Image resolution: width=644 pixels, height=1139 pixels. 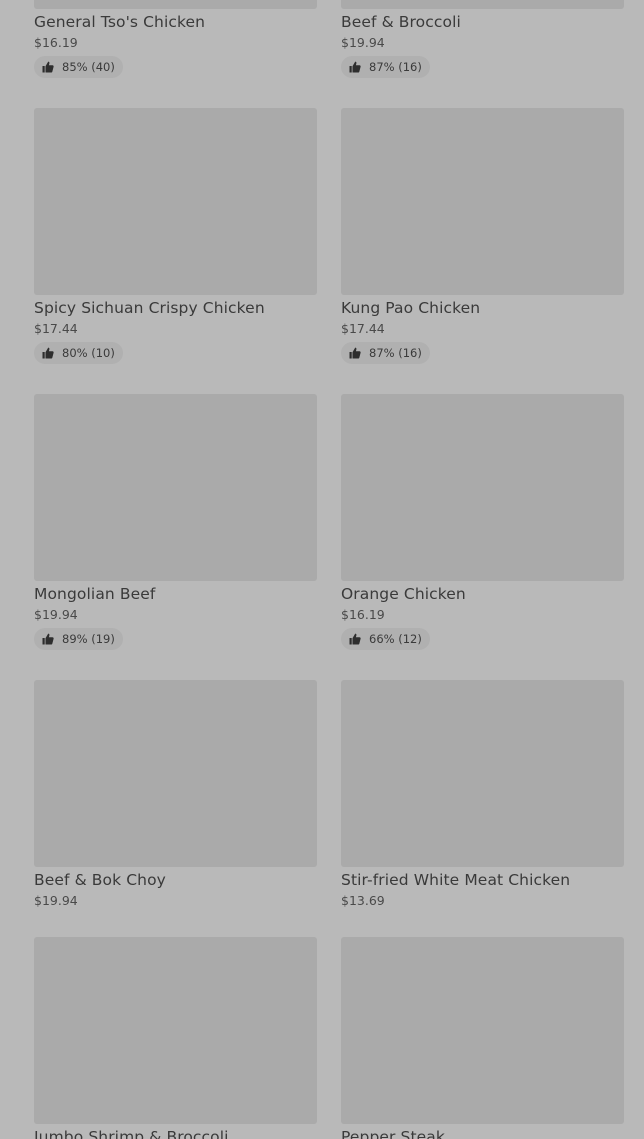 I want to click on menu-item-card: Beef & Bok Choy $19.94, so click(x=175, y=808).